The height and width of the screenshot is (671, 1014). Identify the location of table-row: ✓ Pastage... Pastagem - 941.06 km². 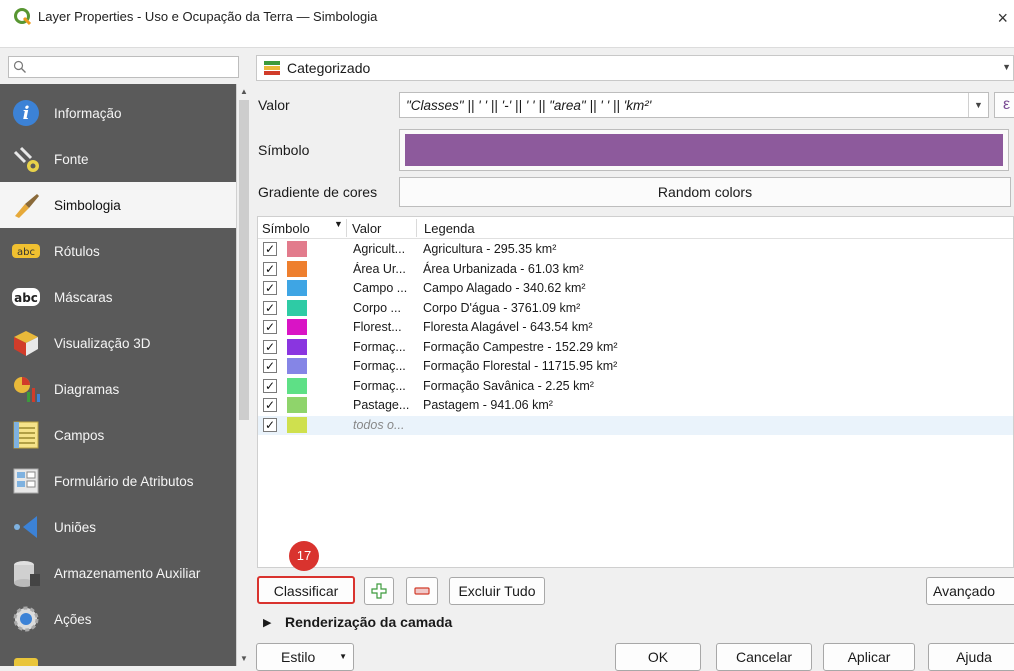
(635, 405).